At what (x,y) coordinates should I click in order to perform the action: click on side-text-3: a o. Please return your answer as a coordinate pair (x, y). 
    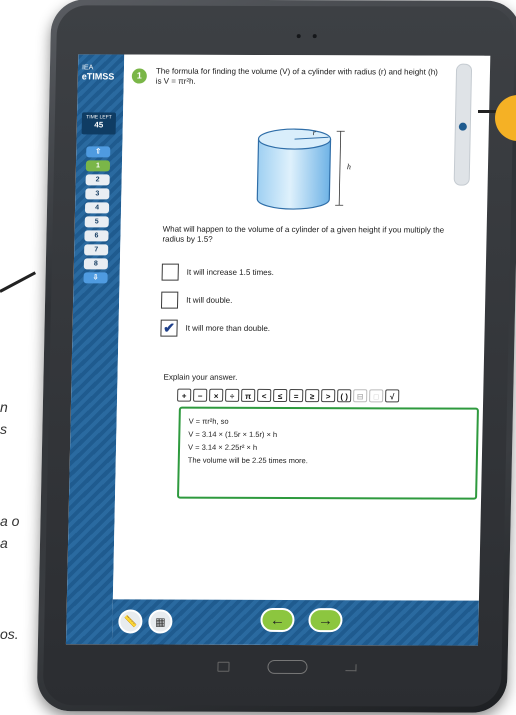
    Looking at the image, I should click on (10, 521).